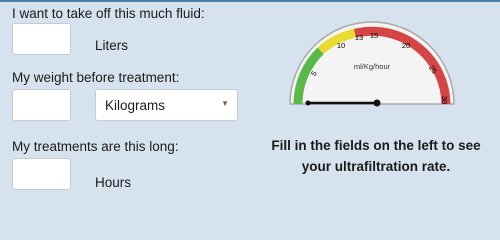 Image resolution: width=500 pixels, height=240 pixels. I want to click on gauge-needle-pivot, so click(377, 103).